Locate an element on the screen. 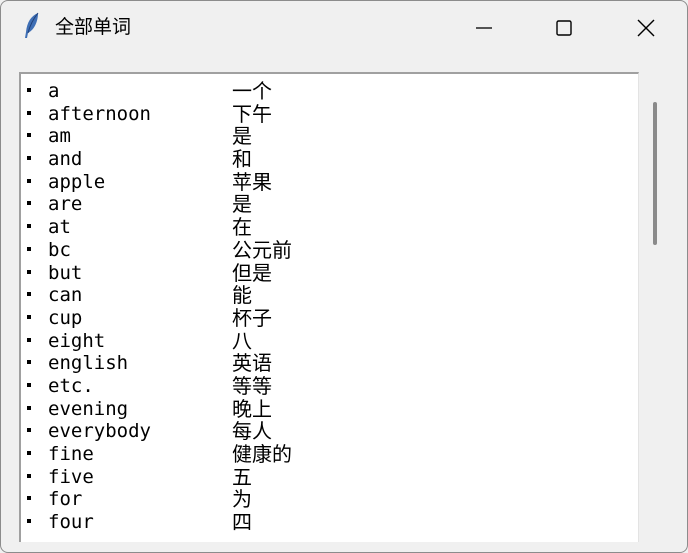 The height and width of the screenshot is (553, 688). meaning-text: 五 is located at coordinates (242, 476).